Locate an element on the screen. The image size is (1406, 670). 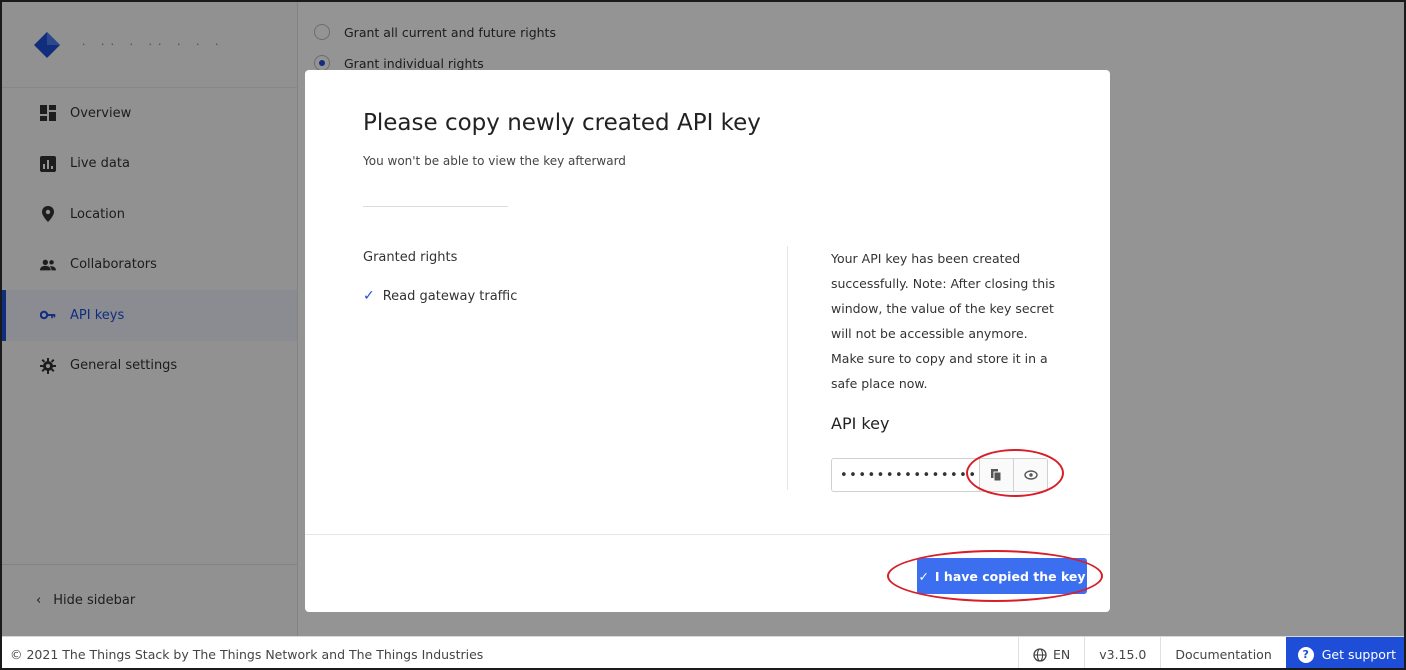
column-divider is located at coordinates (787, 368).